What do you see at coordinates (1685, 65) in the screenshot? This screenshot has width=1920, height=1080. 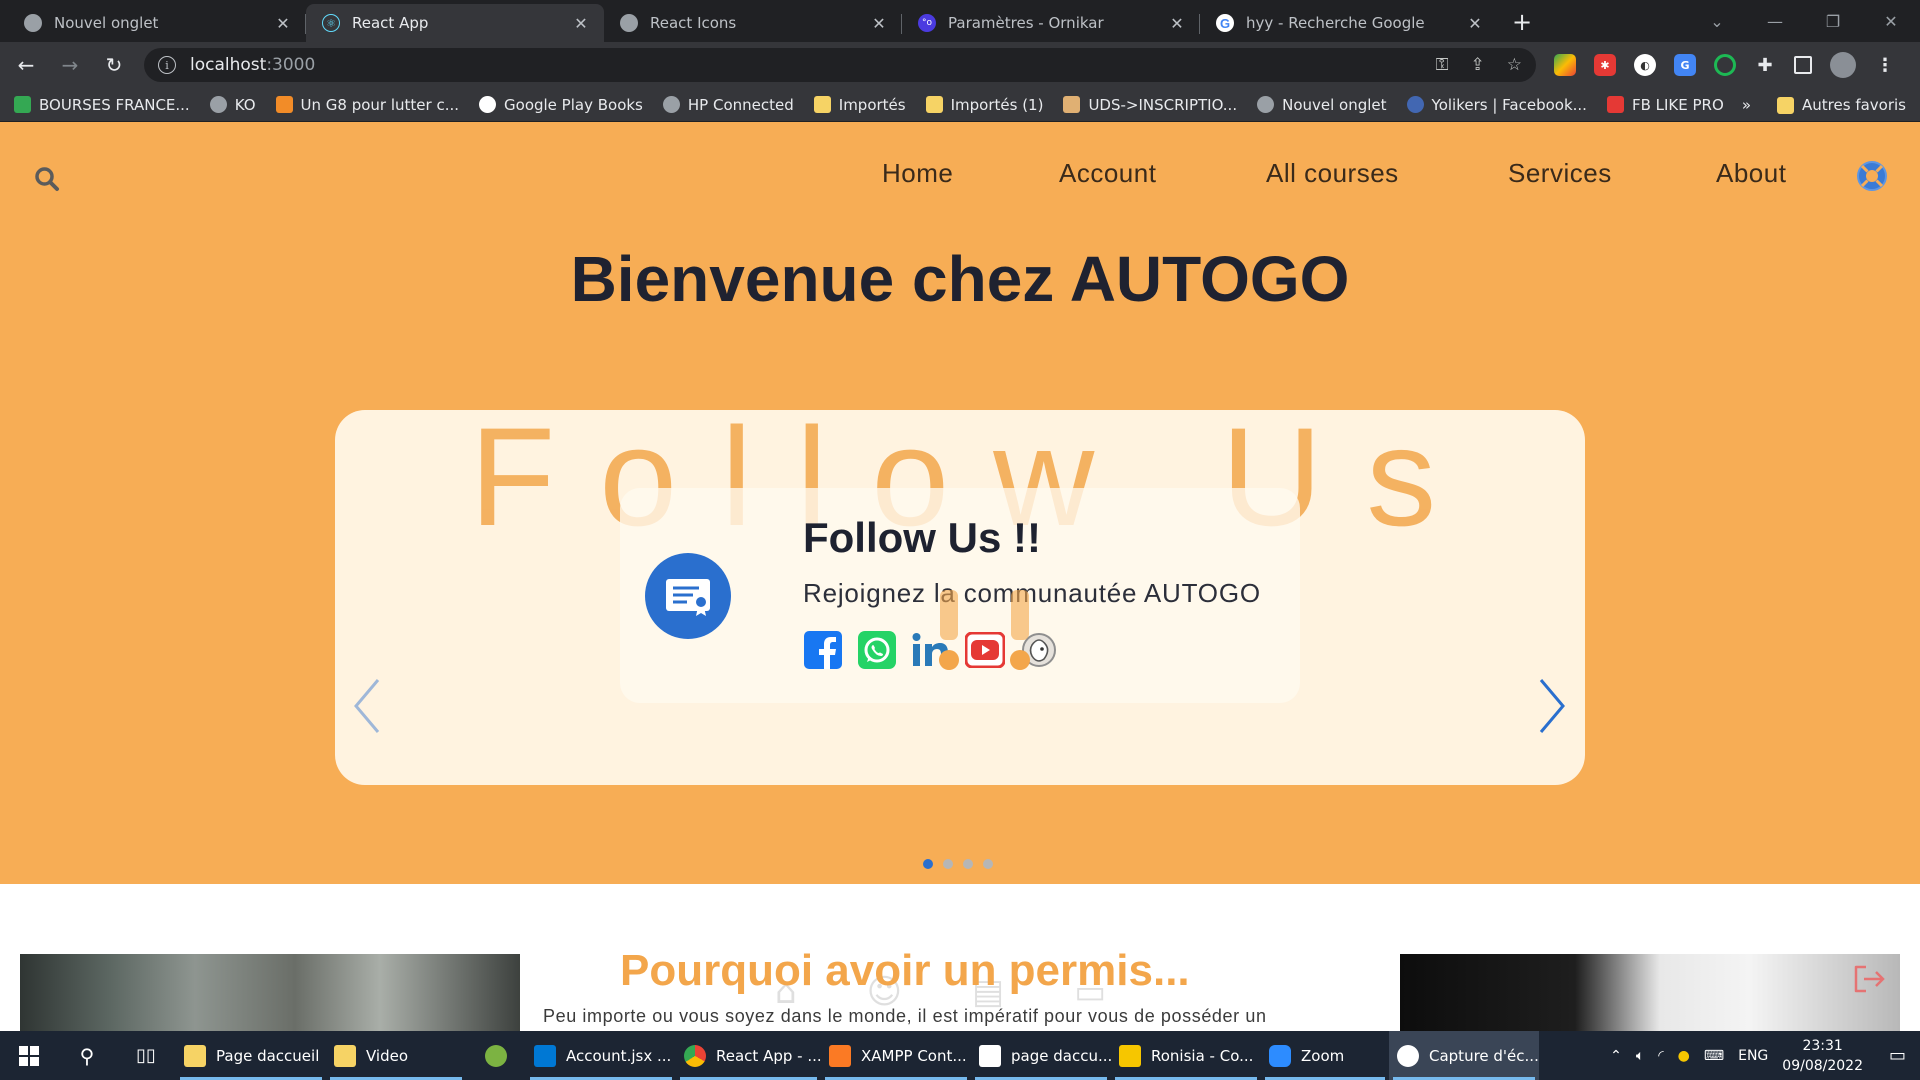 I see `translate-icon: G` at bounding box center [1685, 65].